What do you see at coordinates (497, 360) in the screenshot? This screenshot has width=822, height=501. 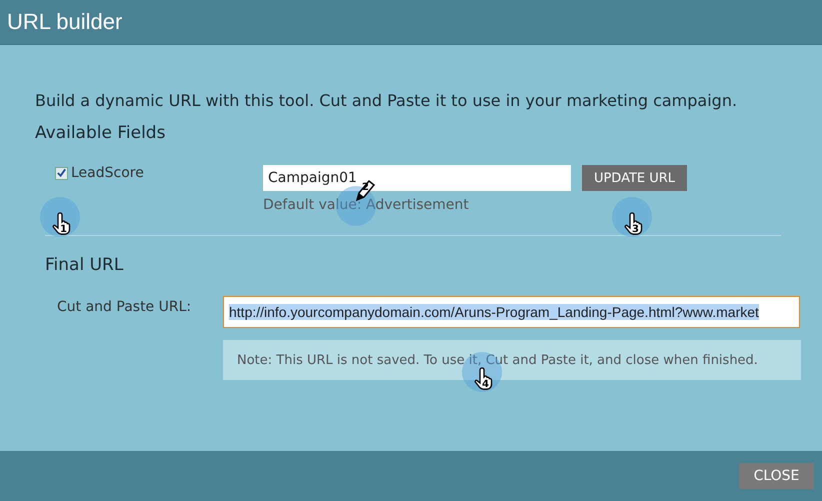 I see `note-text: Note: This URL is not saved. To use it, Cut and Paste it, and close when finished.` at bounding box center [497, 360].